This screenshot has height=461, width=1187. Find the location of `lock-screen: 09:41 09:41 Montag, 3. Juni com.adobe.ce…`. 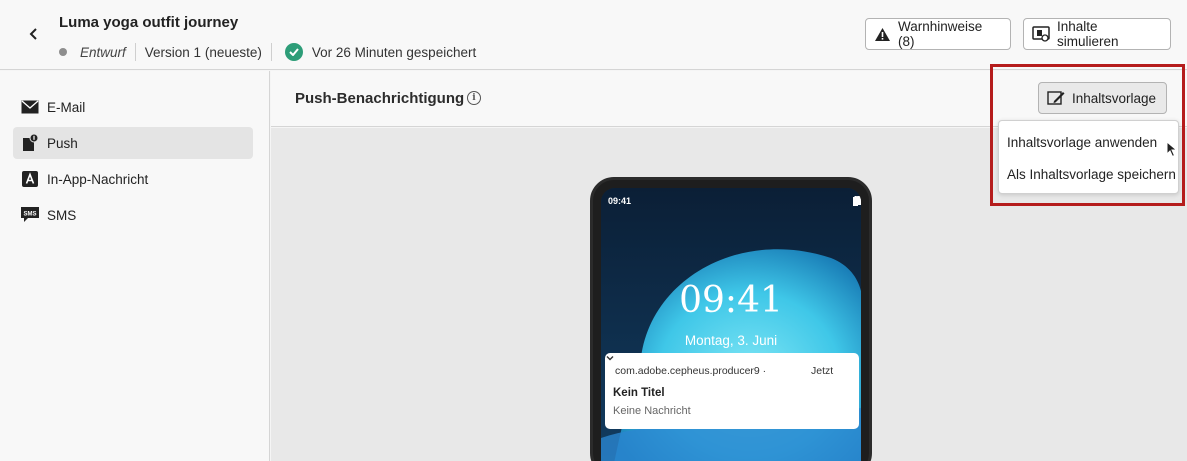

lock-screen: 09:41 09:41 Montag, 3. Juni com.adobe.ce… is located at coordinates (731, 324).